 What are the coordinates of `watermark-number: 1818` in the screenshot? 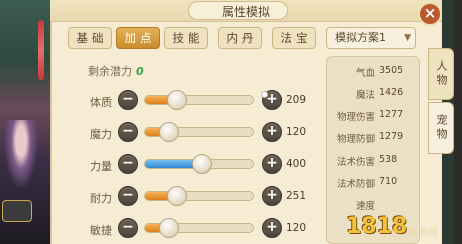 It's located at (377, 226).